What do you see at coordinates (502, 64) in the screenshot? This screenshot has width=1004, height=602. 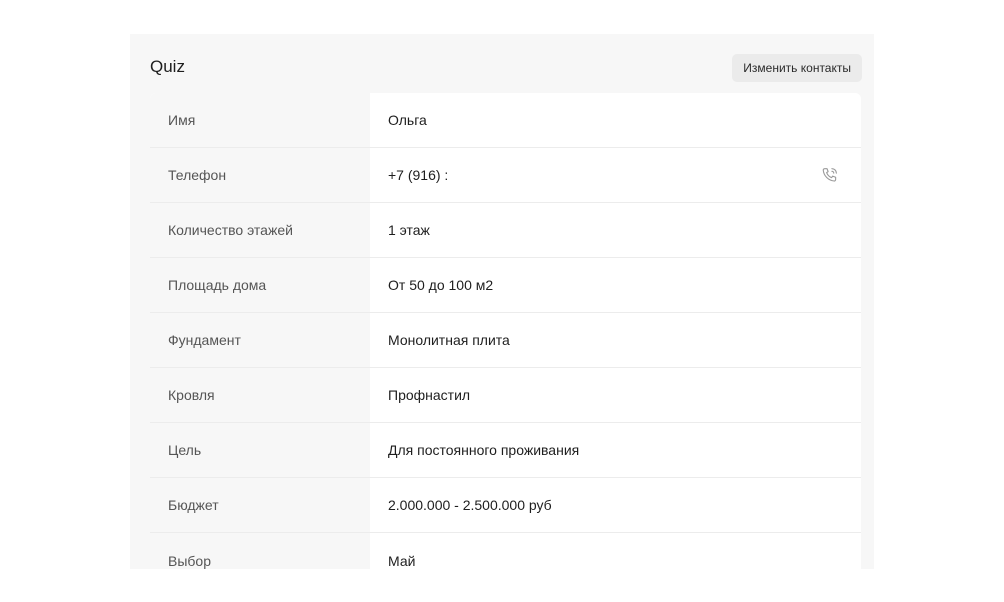 I see `panel-header: Quiz Изменить контакты` at bounding box center [502, 64].